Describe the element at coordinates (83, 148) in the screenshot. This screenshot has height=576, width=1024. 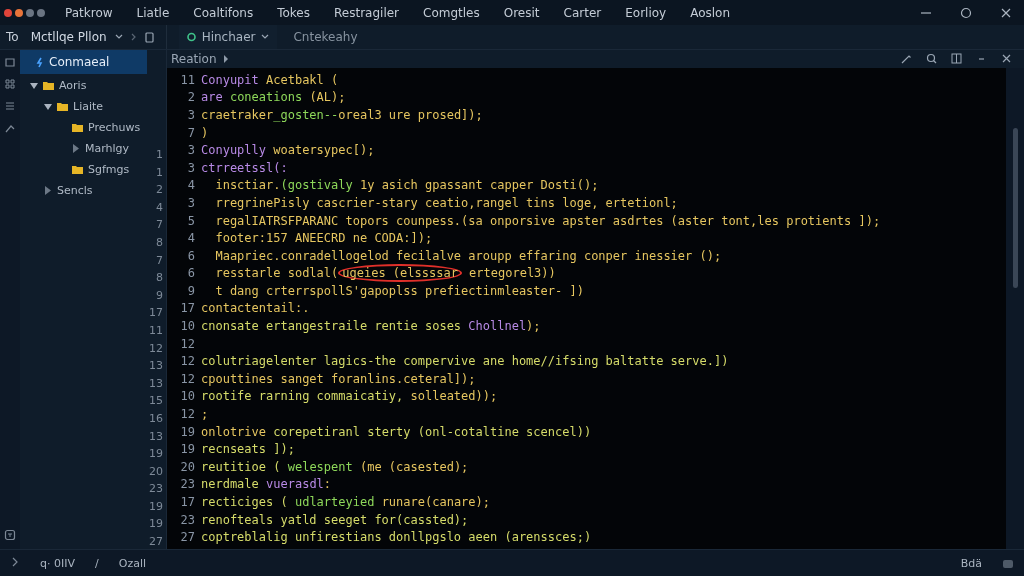
I see `tree-item: Marhlgy` at that location.